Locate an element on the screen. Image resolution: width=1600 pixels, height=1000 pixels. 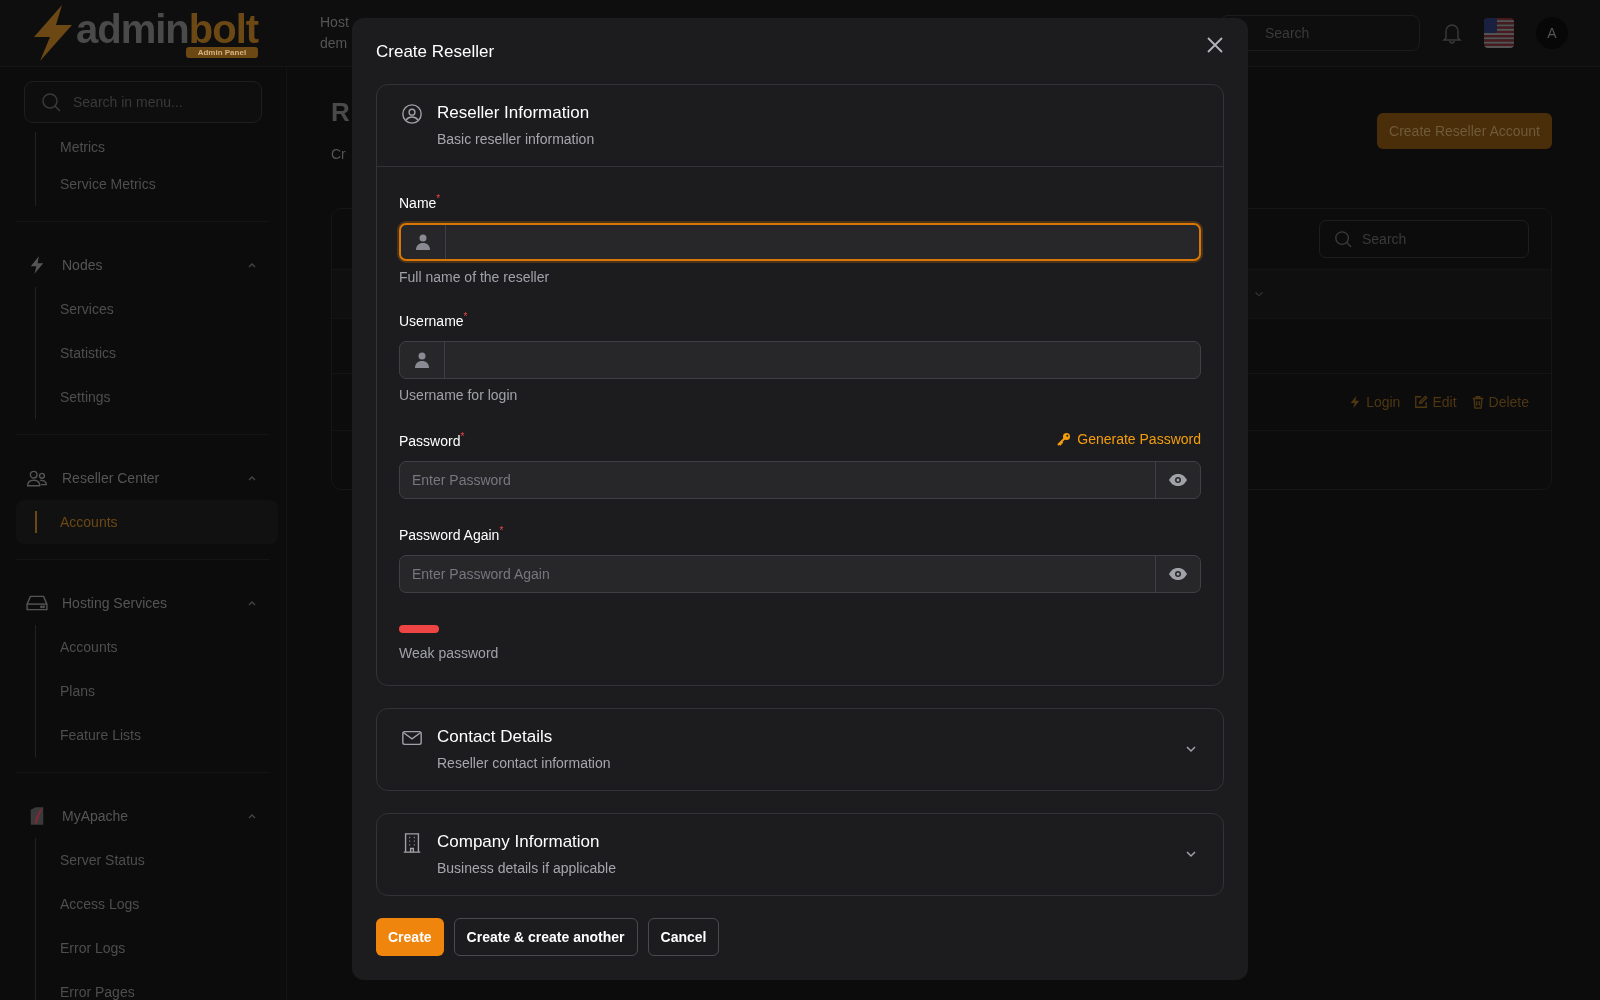
menu-group-label: Nodes is located at coordinates (82, 265).